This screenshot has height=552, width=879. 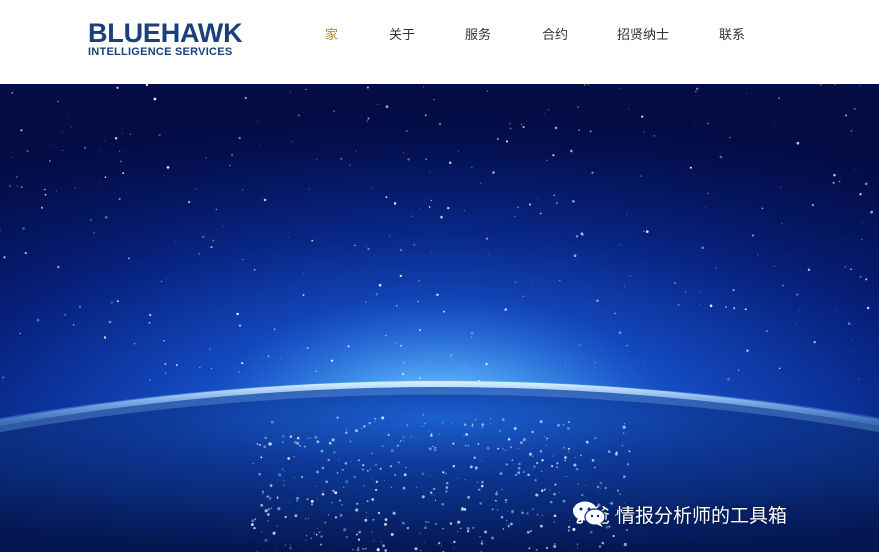 What do you see at coordinates (439, 37) in the screenshot?
I see `main-nav: 家 关于 服务 合约 招贤纳士 联系` at bounding box center [439, 37].